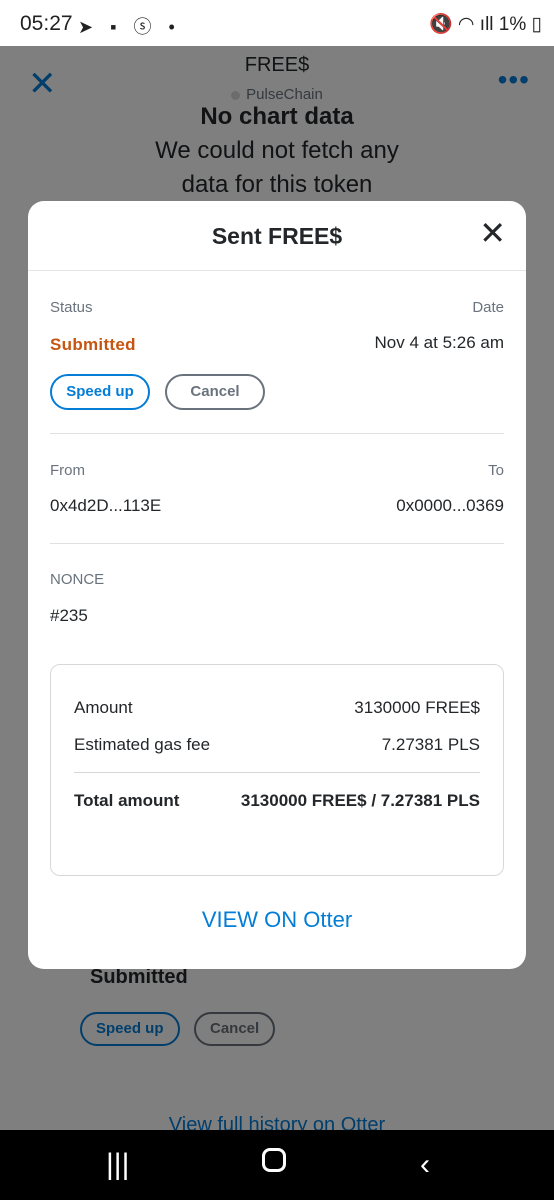 The width and height of the screenshot is (554, 1200). Describe the element at coordinates (142, 744) in the screenshot. I see `gas-fee-label: Estimated gas fee` at that location.